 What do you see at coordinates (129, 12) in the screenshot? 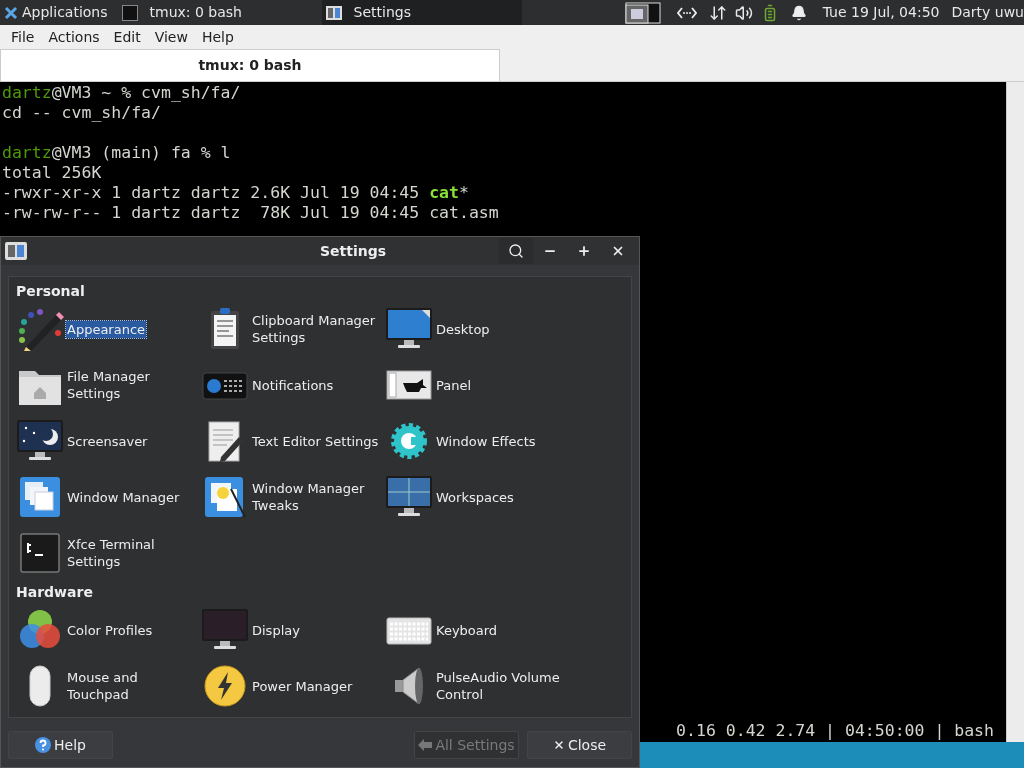
I see `terminal-icon` at bounding box center [129, 12].